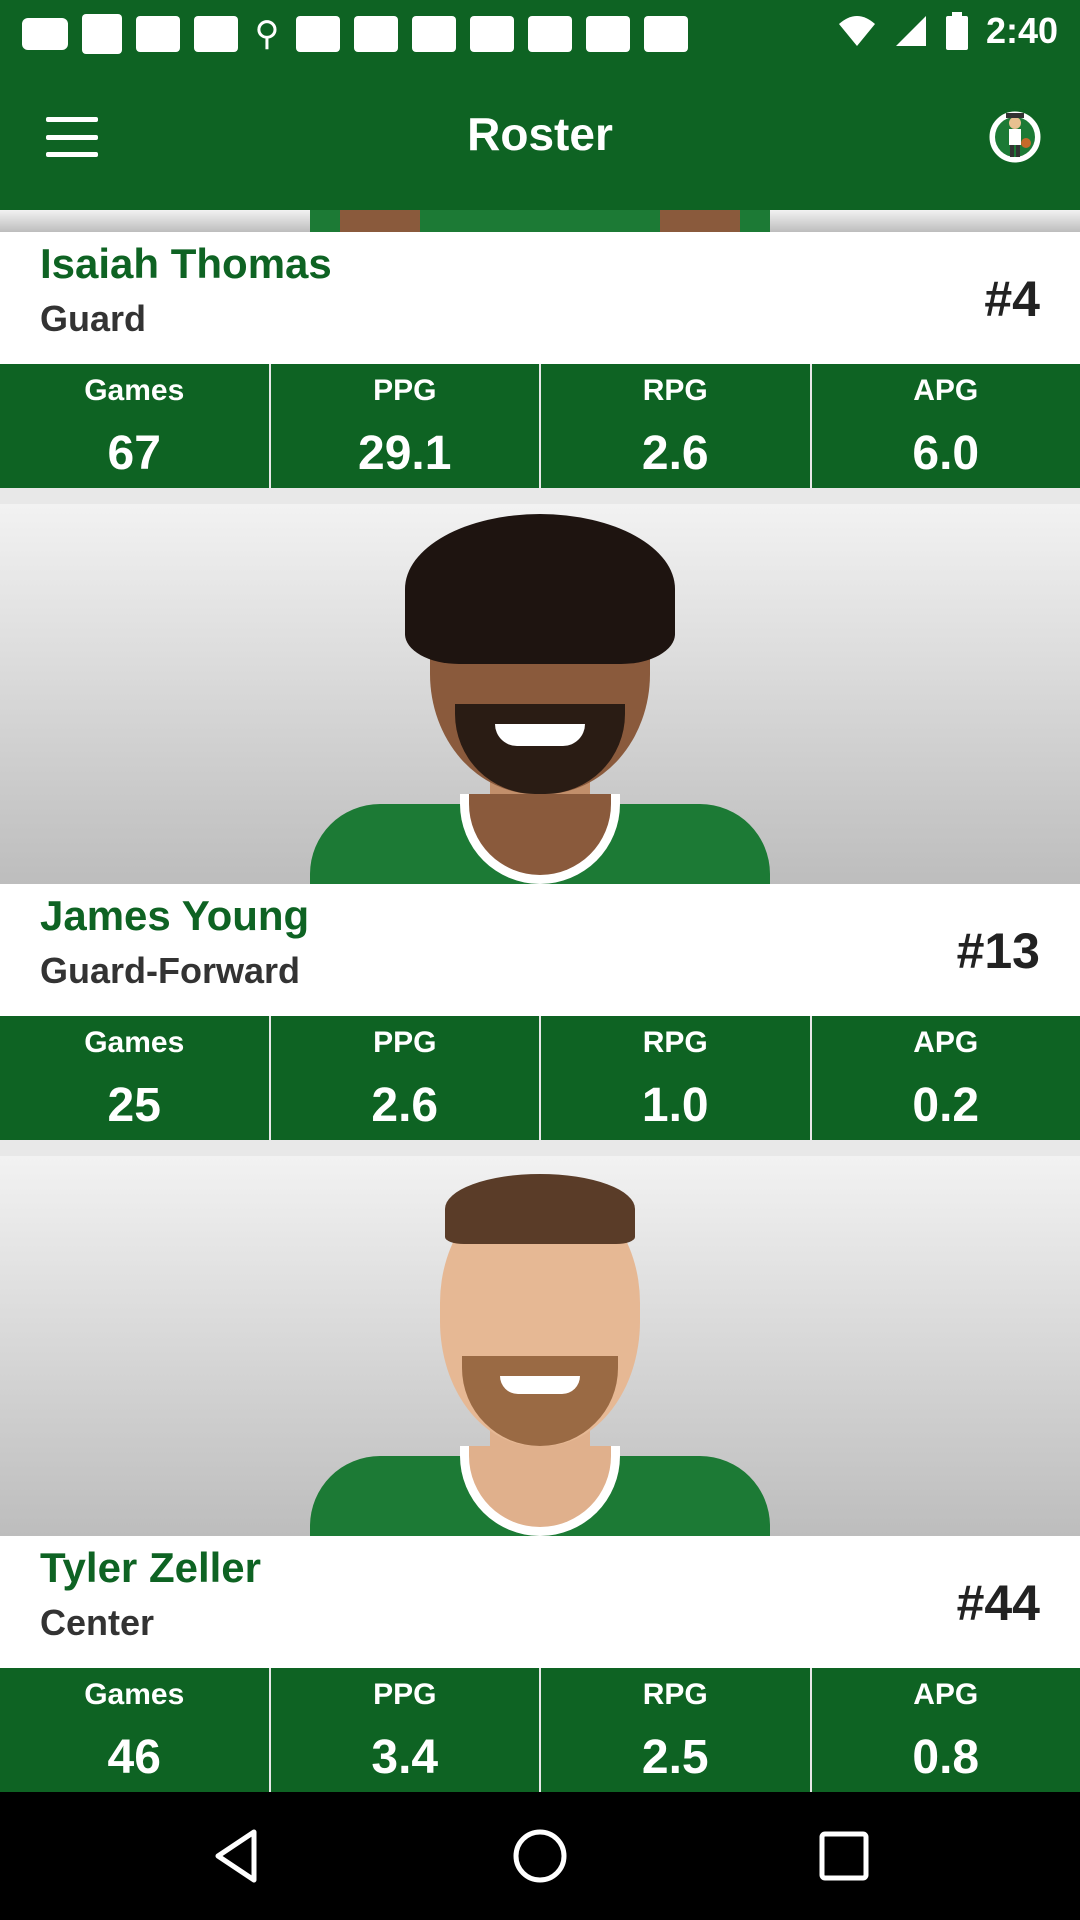 Image resolution: width=1080 pixels, height=1920 pixels. I want to click on status-bar: ⚲ 2:40, so click(540, 31).